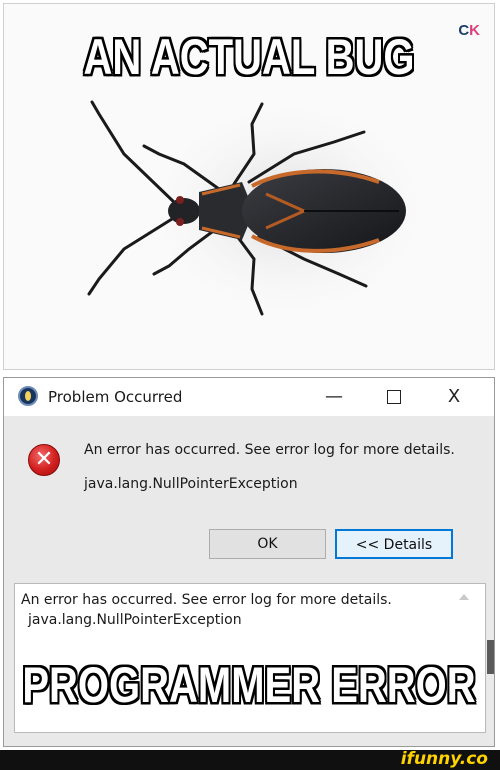 The width and height of the screenshot is (500, 770). I want to click on maximize-icon, so click(394, 397).